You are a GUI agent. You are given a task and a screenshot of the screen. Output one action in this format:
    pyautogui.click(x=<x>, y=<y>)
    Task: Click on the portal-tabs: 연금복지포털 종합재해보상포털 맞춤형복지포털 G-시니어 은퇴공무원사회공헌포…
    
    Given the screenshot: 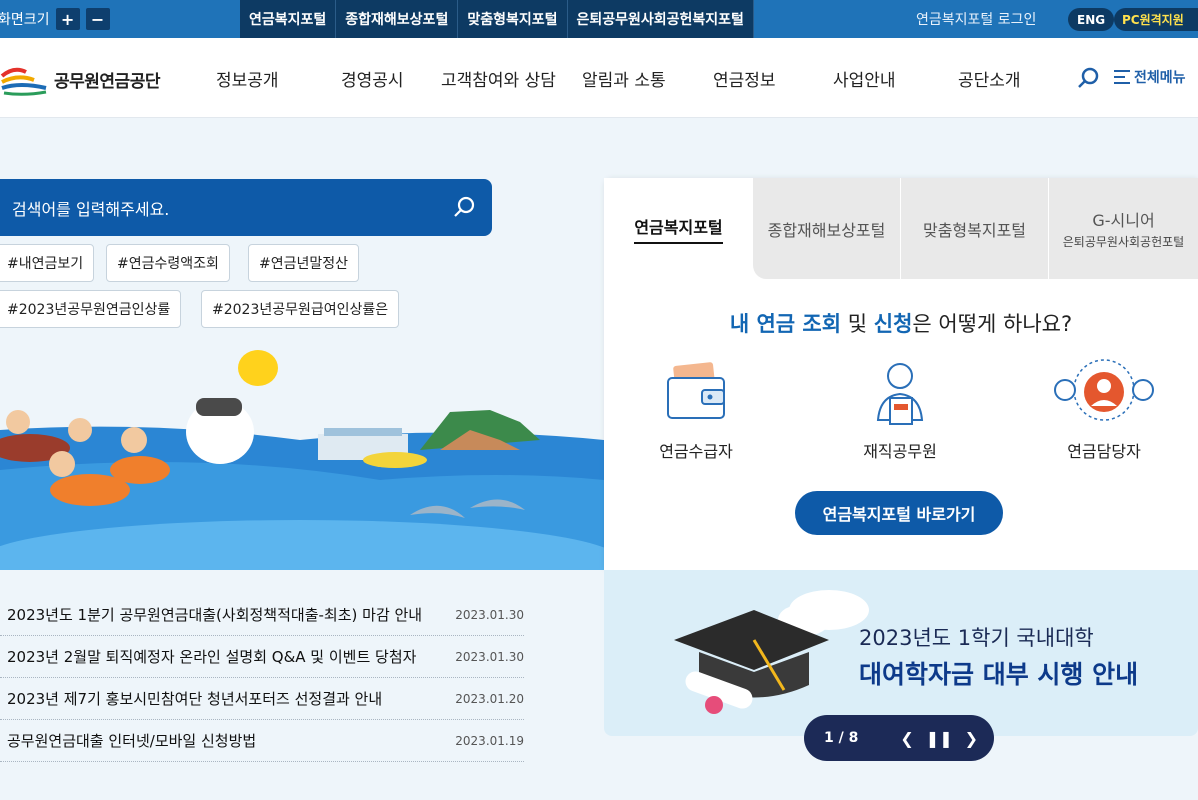 What is the action you would take?
    pyautogui.click(x=901, y=228)
    